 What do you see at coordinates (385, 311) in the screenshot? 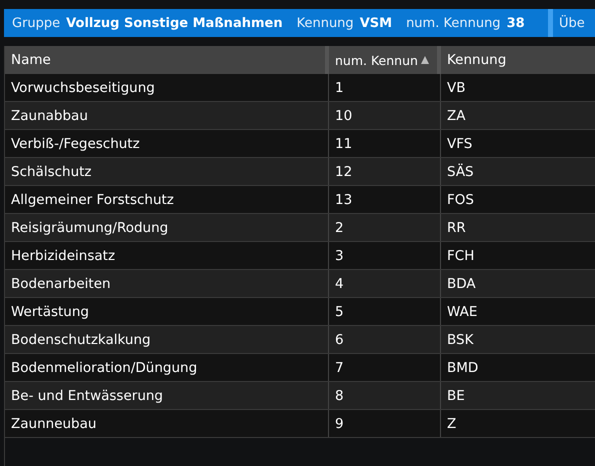
I see `table-cell: 5` at bounding box center [385, 311].